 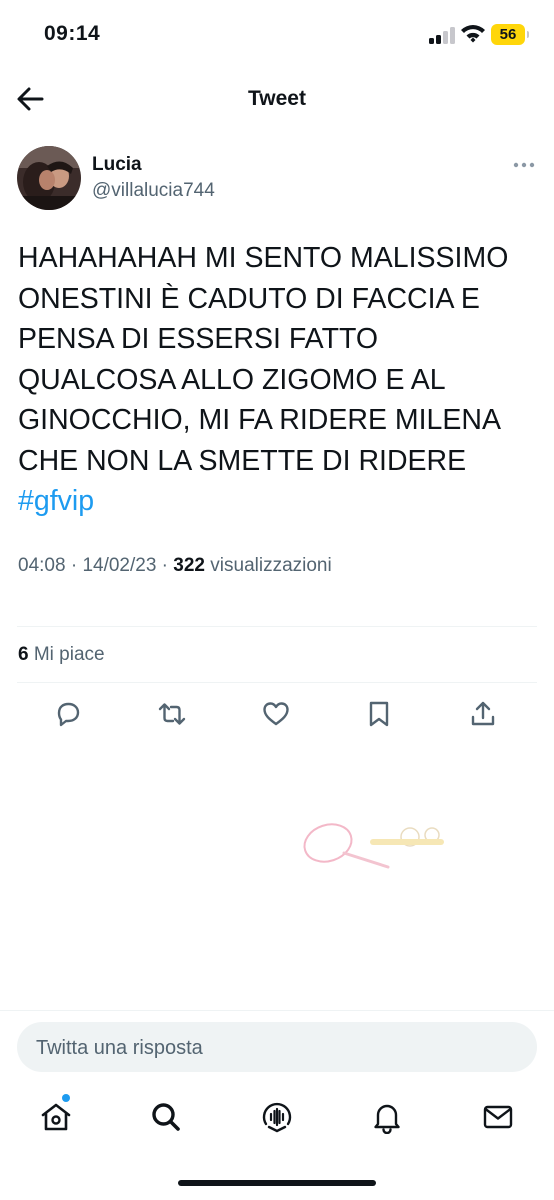 I want to click on retweet-button, so click(x=172, y=714).